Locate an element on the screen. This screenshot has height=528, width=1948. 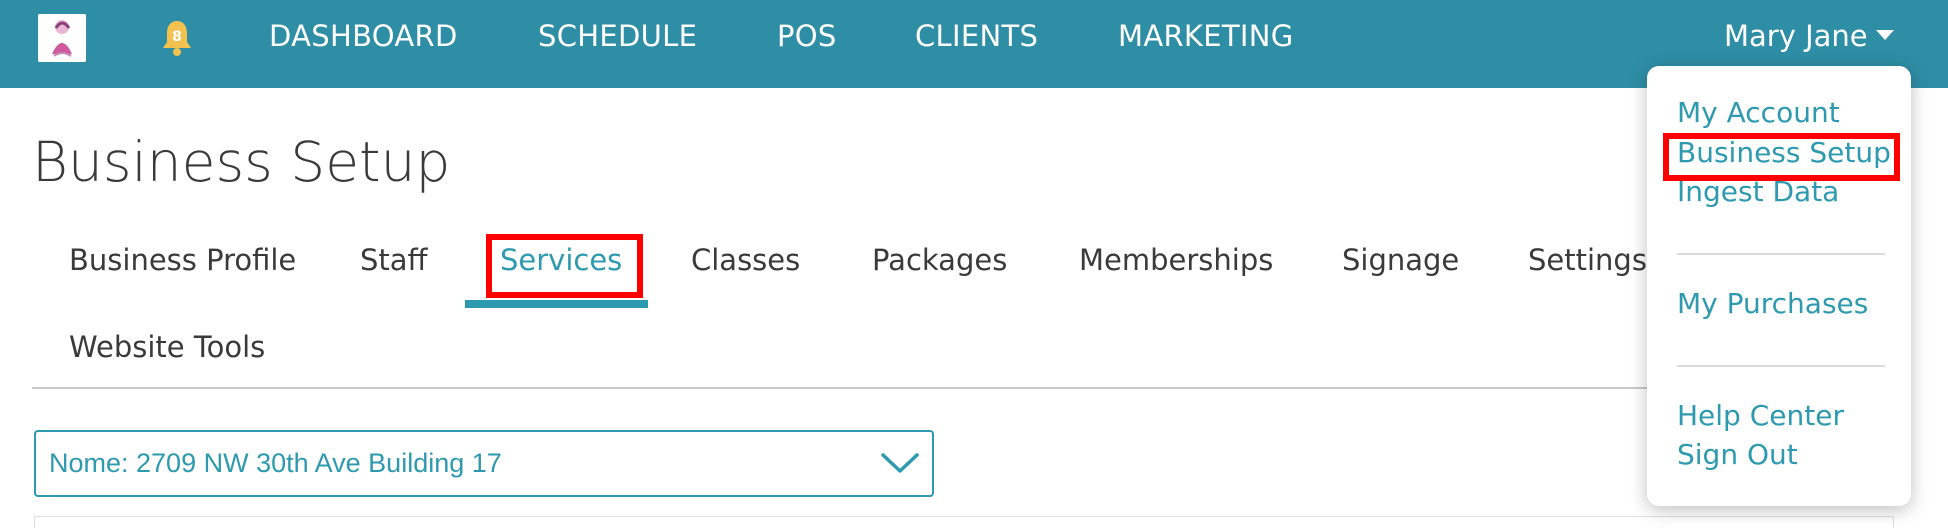
menu-item-help-center: Help Center is located at coordinates (1760, 416).